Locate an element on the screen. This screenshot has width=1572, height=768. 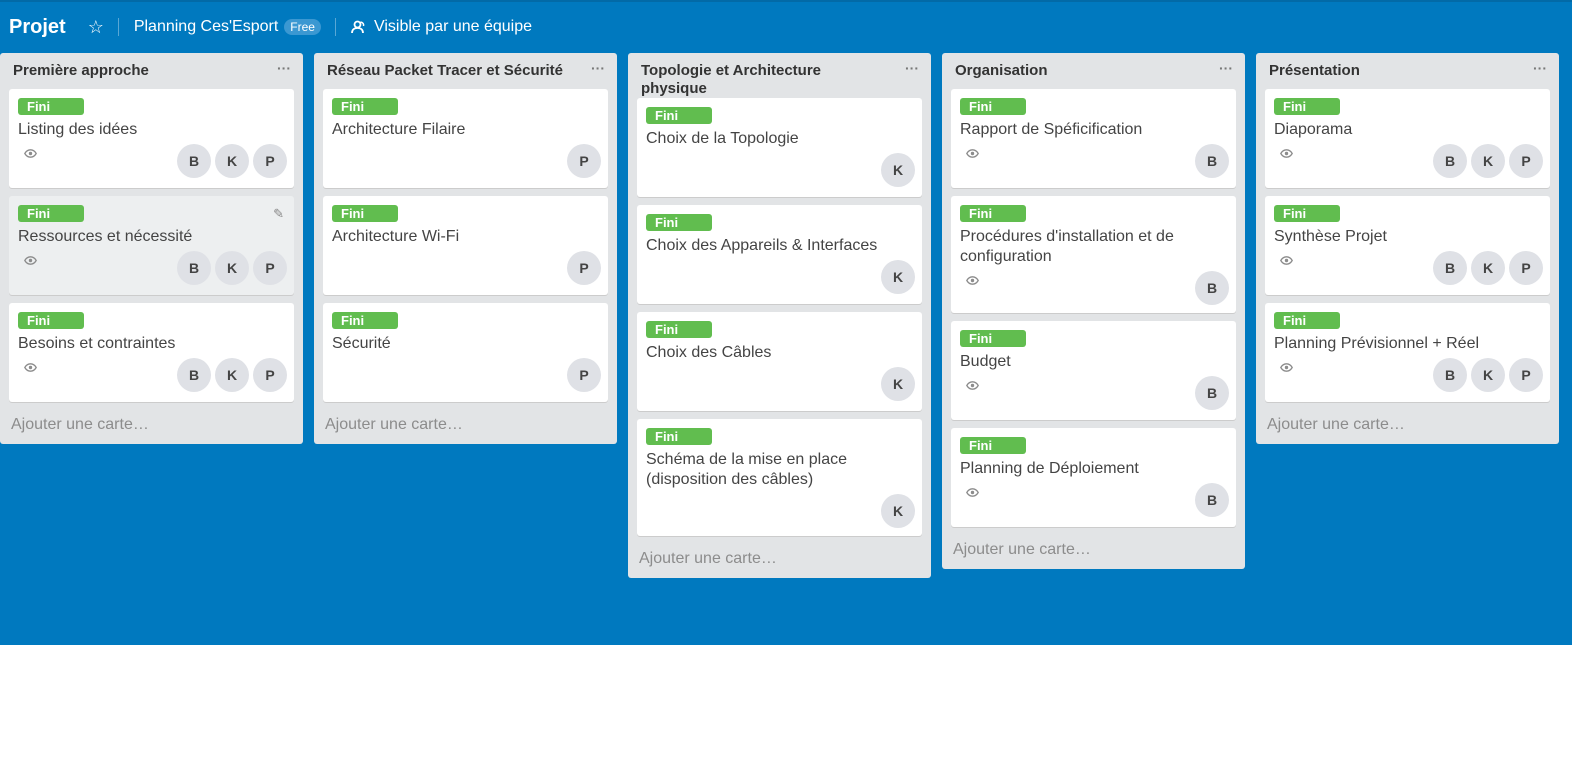
list-header: Présentation ··· is located at coordinates (1407, 71).